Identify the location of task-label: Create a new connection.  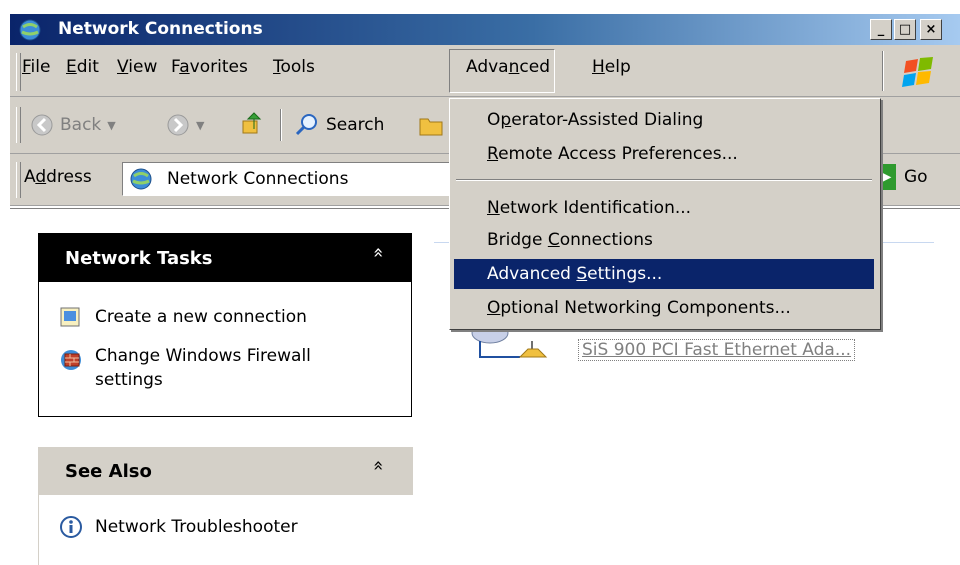
(201, 317).